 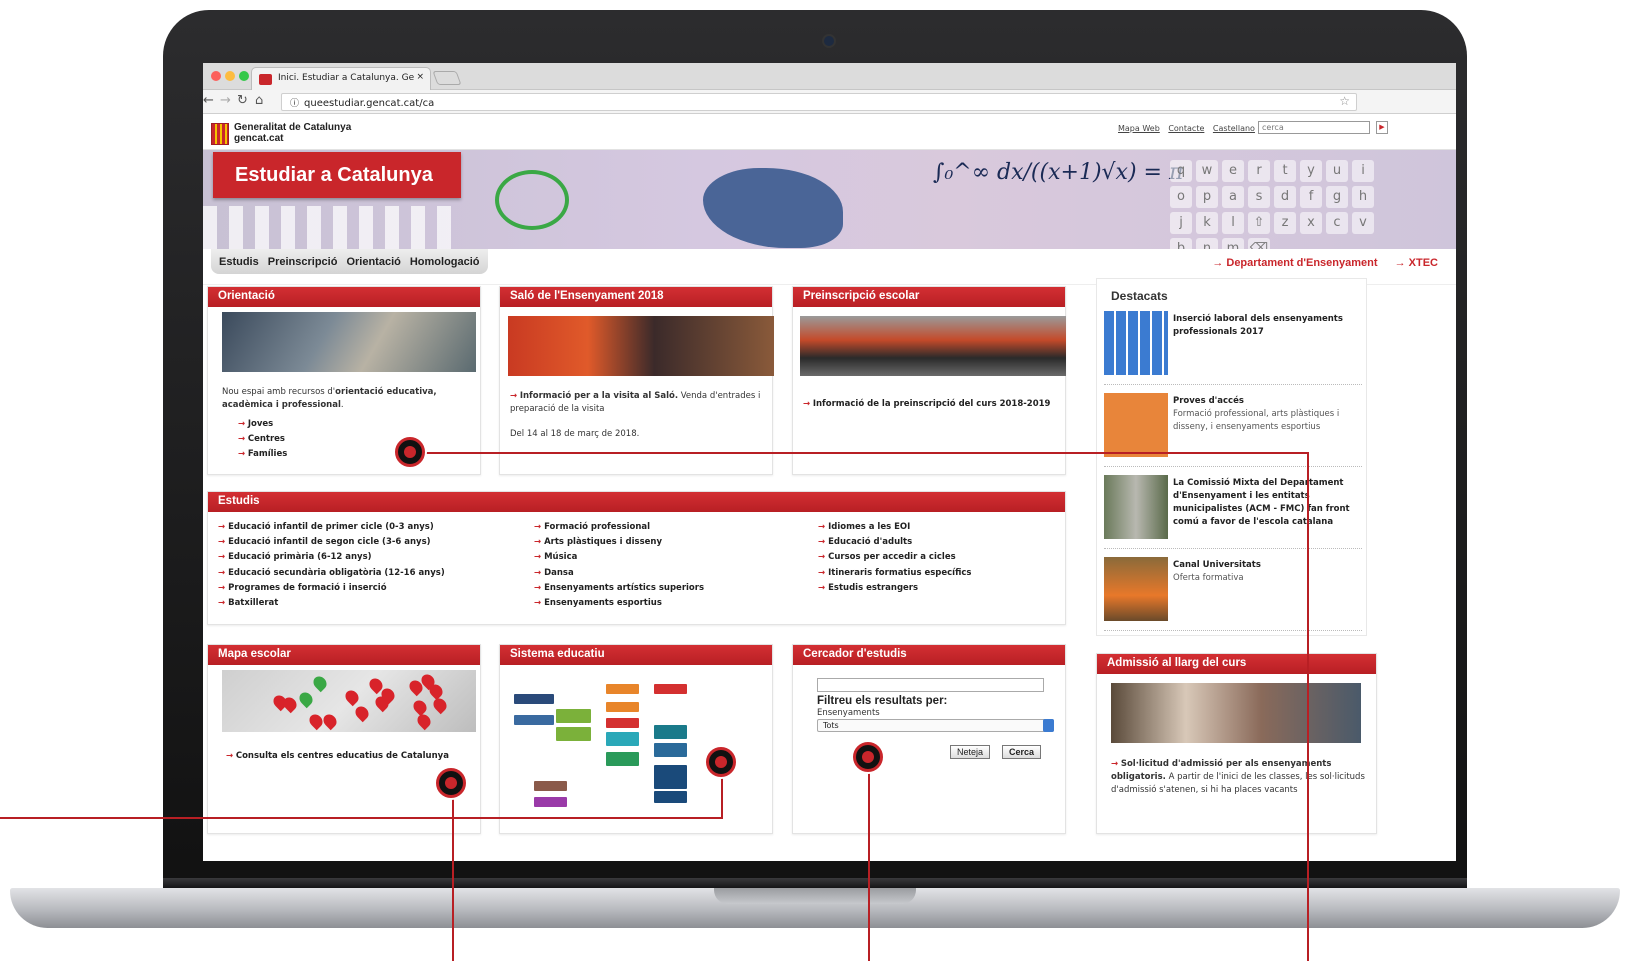 I want to click on ensenyaments-select: Tots, so click(x=935, y=725).